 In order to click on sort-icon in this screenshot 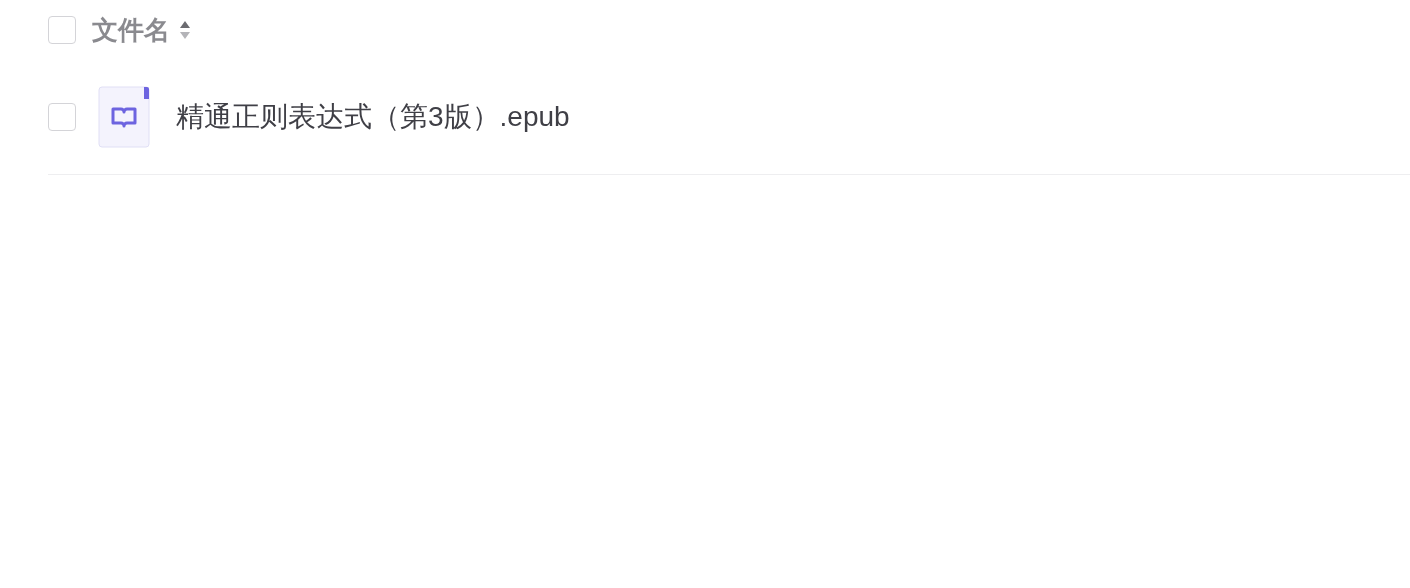, I will do `click(185, 30)`.